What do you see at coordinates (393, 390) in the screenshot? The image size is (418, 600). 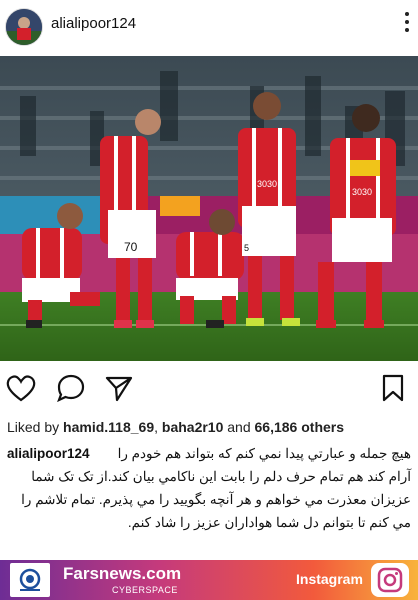 I see `bookmark-icon` at bounding box center [393, 390].